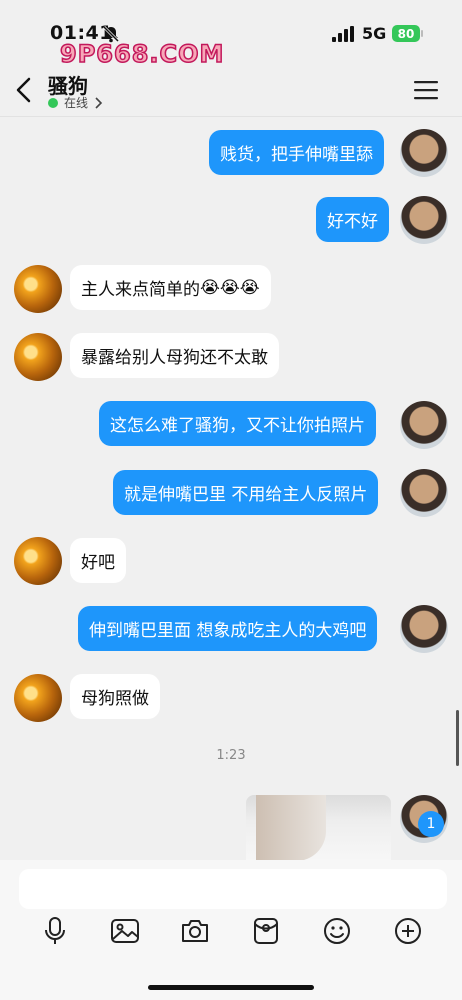 This screenshot has width=462, height=1000. Describe the element at coordinates (231, 930) in the screenshot. I see `input-area` at that location.